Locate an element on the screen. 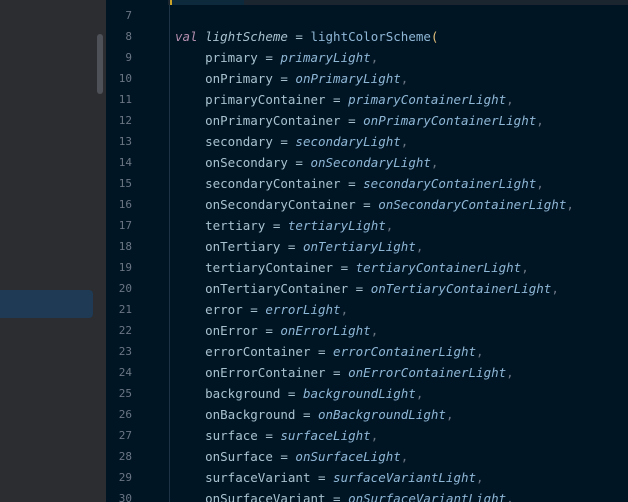 The width and height of the screenshot is (628, 502). code-line: 8 val lightScheme = lightColorScheme( is located at coordinates (367, 36).